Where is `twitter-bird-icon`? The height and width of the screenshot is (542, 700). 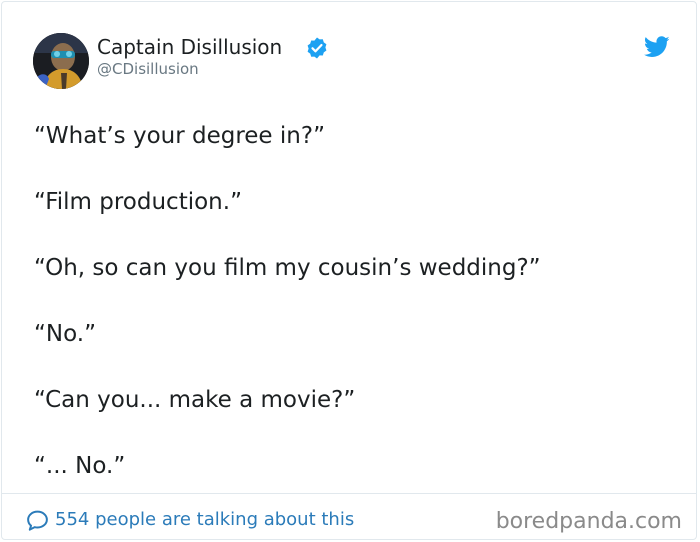
twitter-bird-icon is located at coordinates (657, 47).